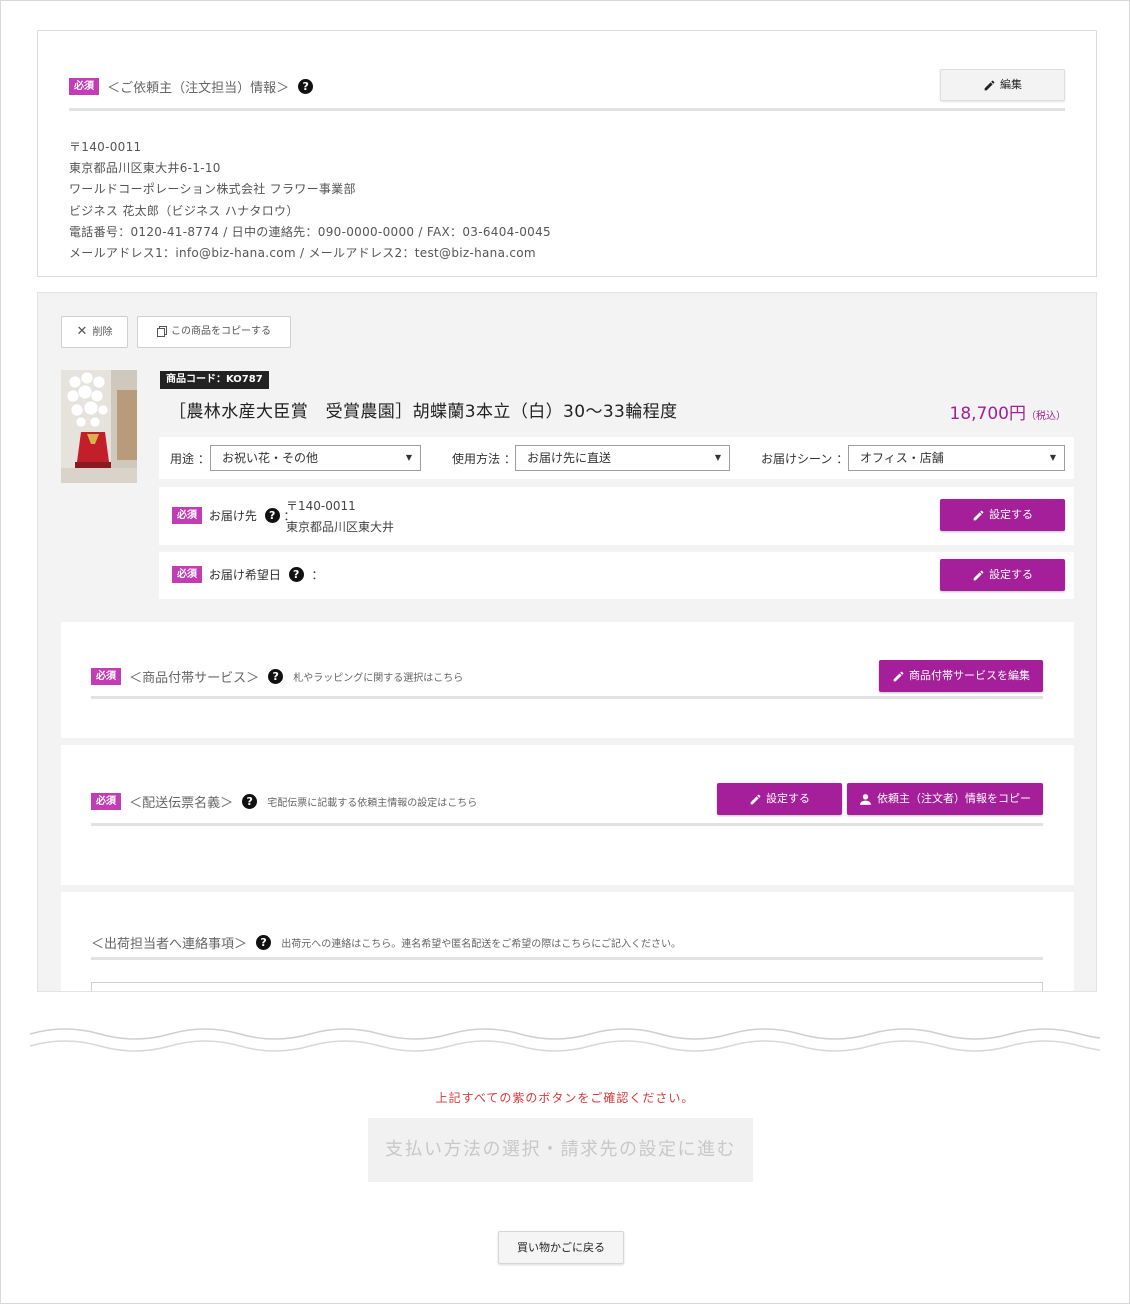  What do you see at coordinates (969, 675) in the screenshot?
I see `services-edit-label: 商品付帯サービスを編集` at bounding box center [969, 675].